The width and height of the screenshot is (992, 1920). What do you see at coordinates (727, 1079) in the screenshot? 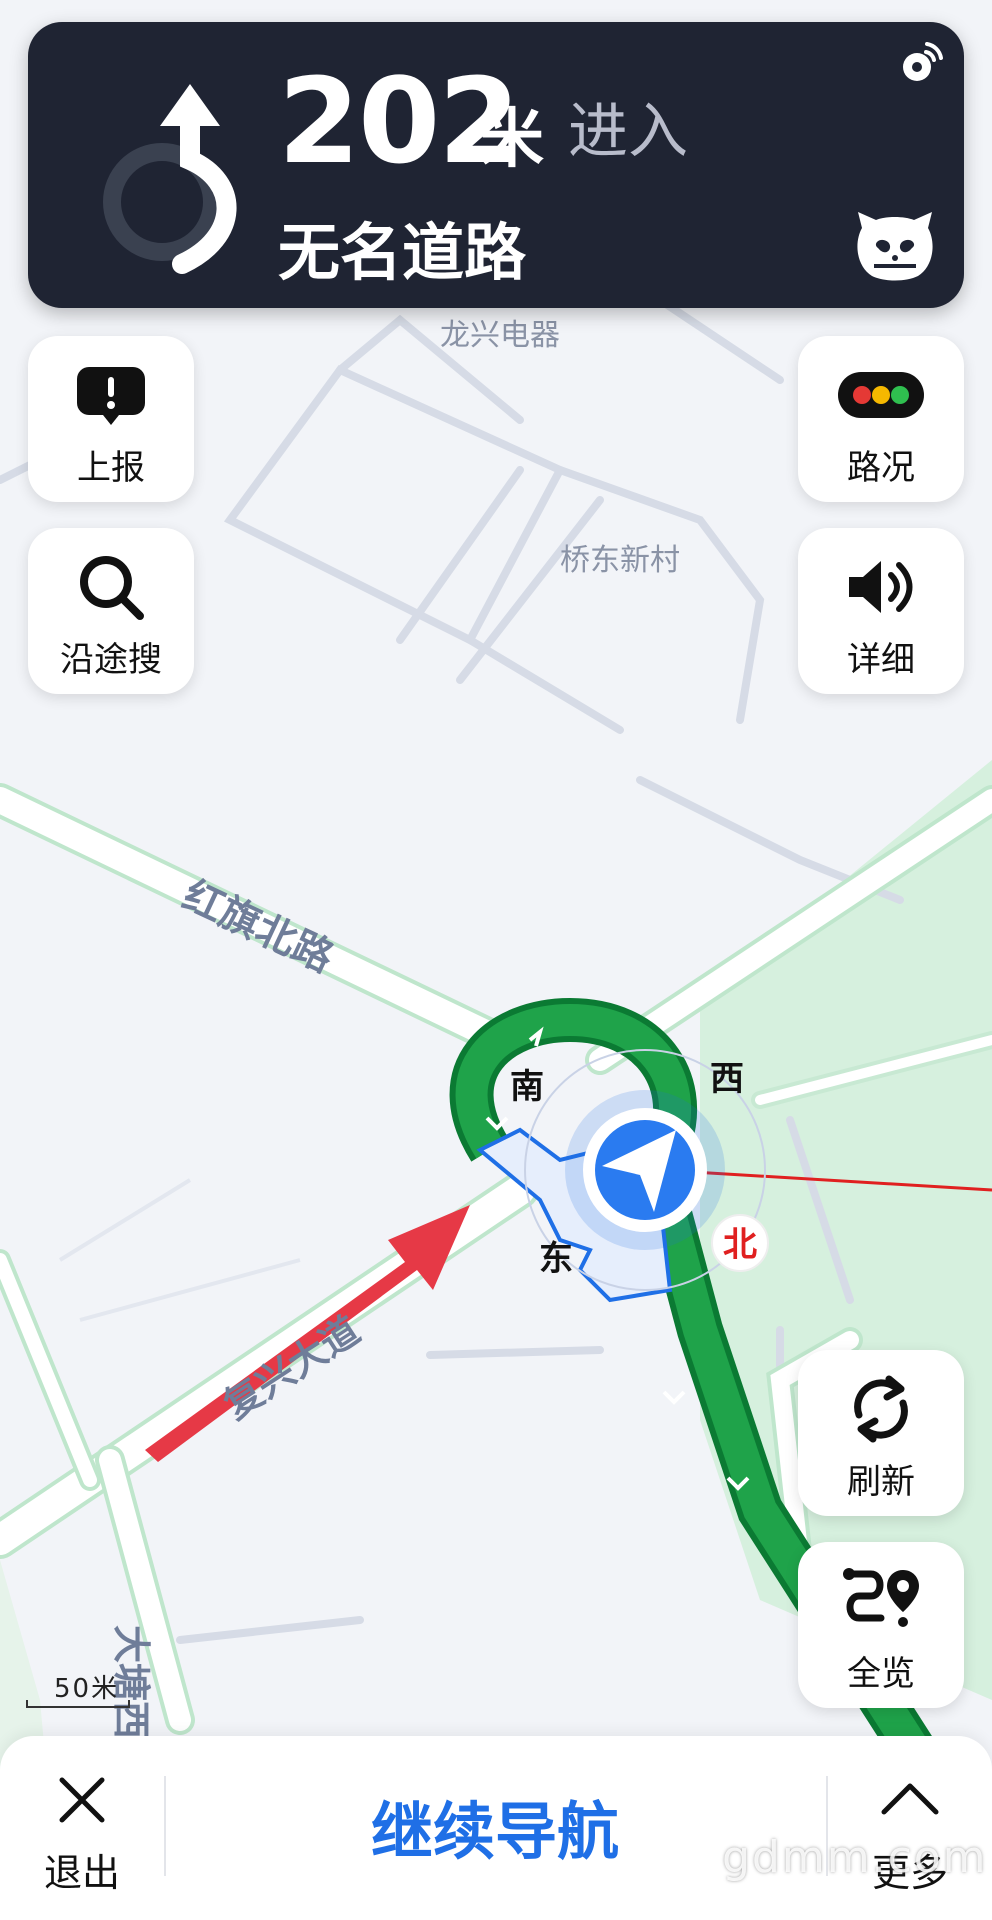
I see `compass-west: 西` at bounding box center [727, 1079].